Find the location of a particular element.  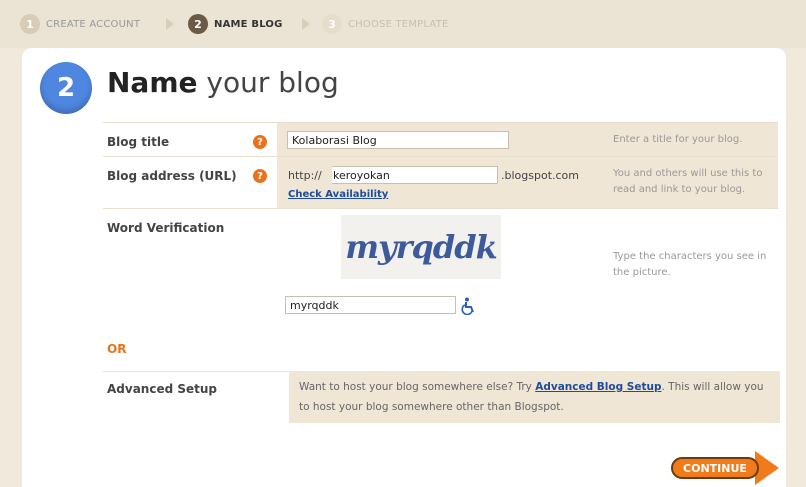

blog-address-input is located at coordinates (415, 175).